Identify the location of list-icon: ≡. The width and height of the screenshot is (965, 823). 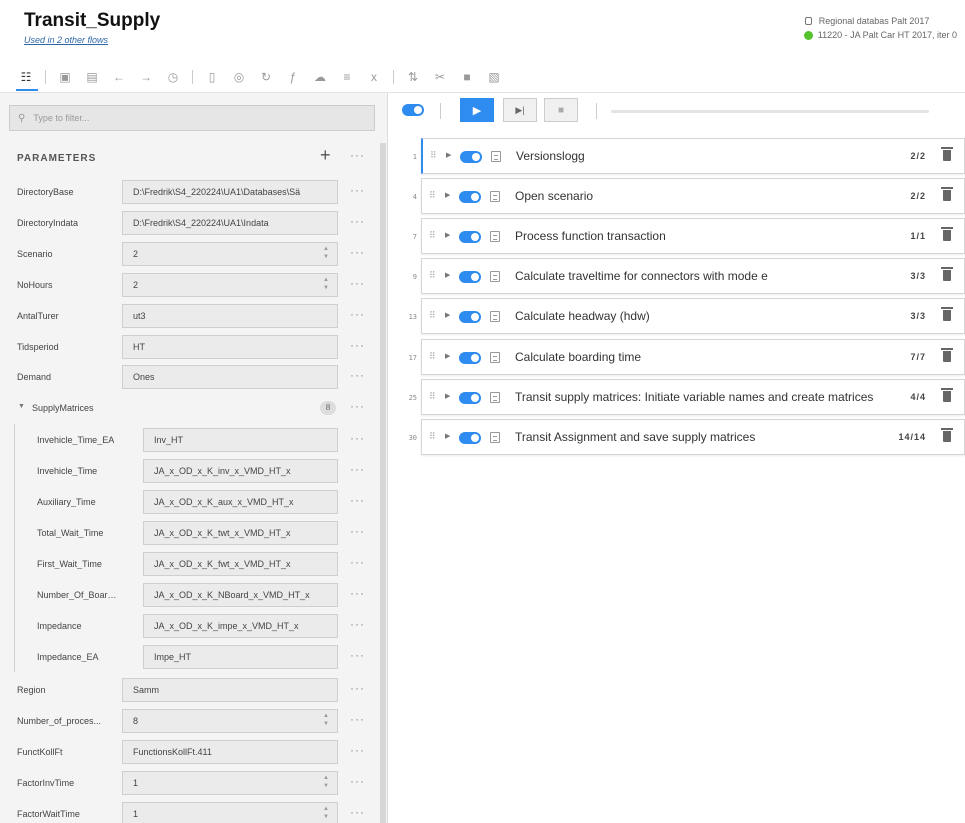
(347, 77).